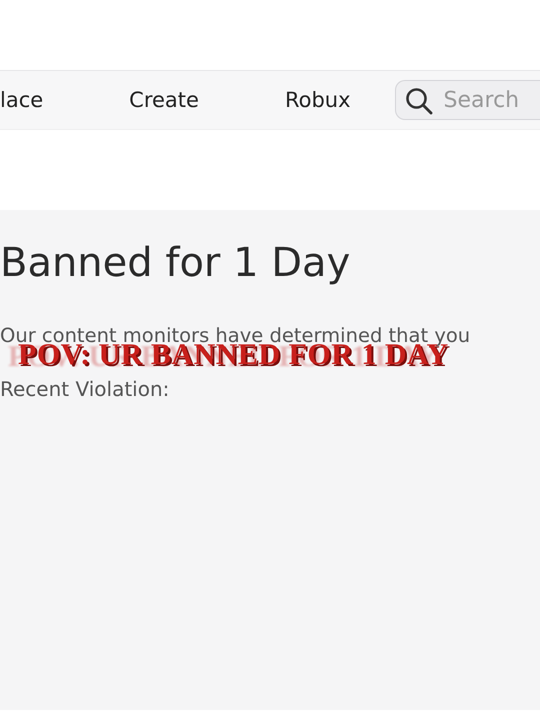  I want to click on search-field: Search, so click(467, 100).